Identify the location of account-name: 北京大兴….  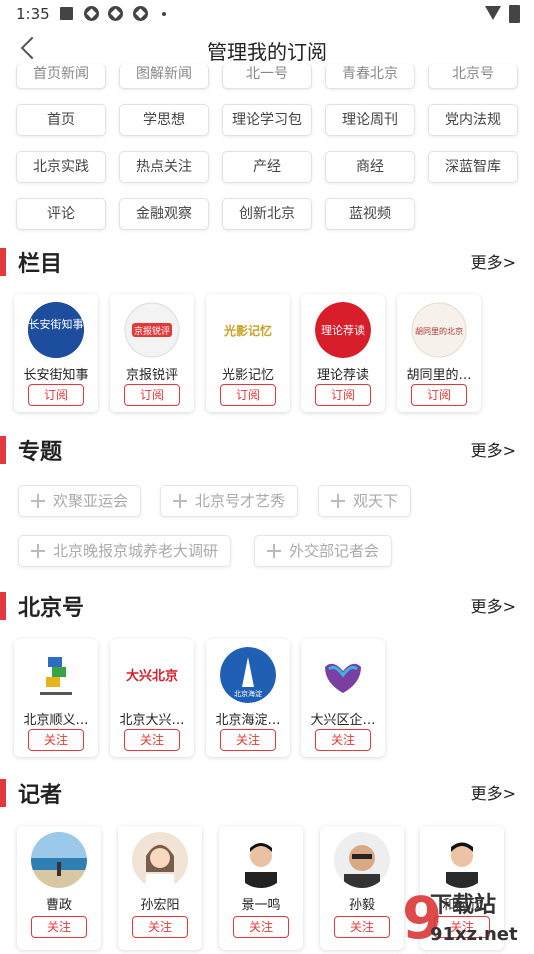
(152, 720).